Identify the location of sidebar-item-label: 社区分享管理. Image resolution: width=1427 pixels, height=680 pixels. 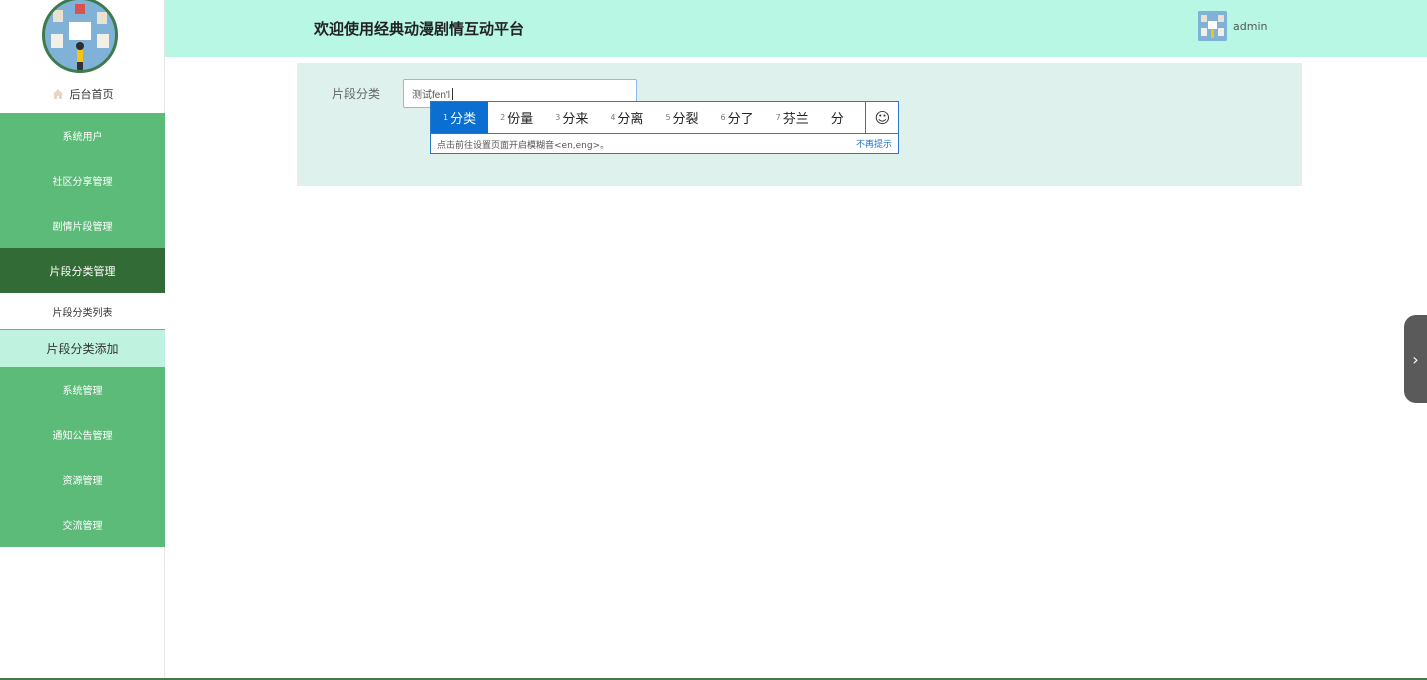
(82, 182).